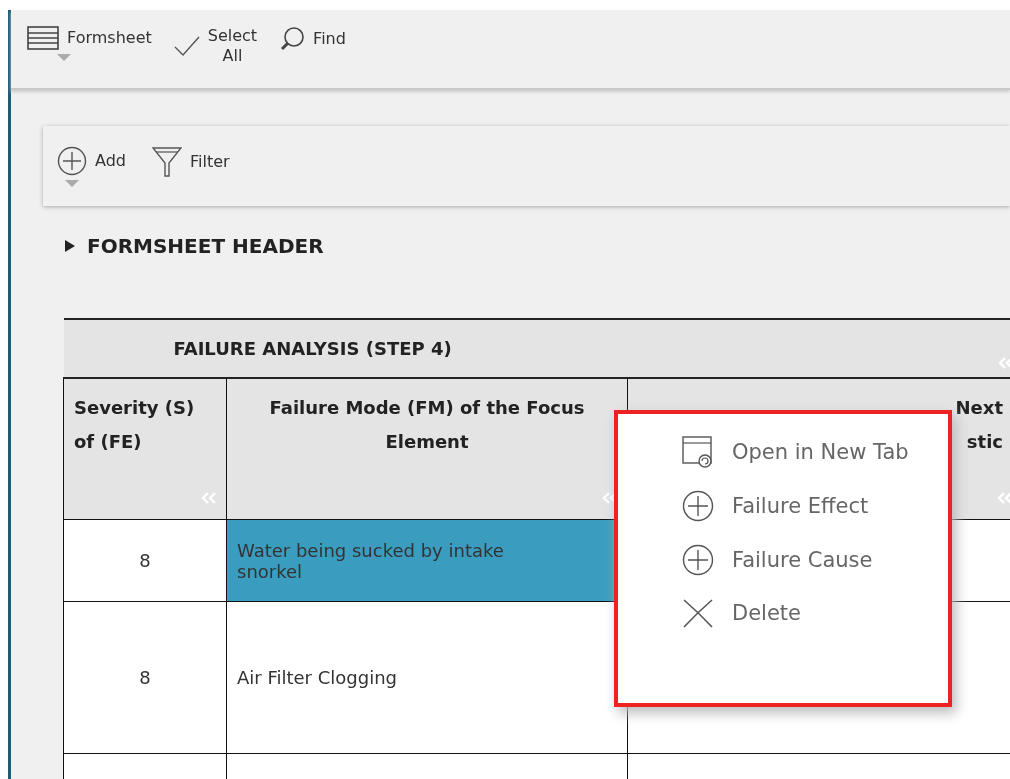 Image resolution: width=1010 pixels, height=779 pixels. What do you see at coordinates (698, 613) in the screenshot?
I see `delete-icon` at bounding box center [698, 613].